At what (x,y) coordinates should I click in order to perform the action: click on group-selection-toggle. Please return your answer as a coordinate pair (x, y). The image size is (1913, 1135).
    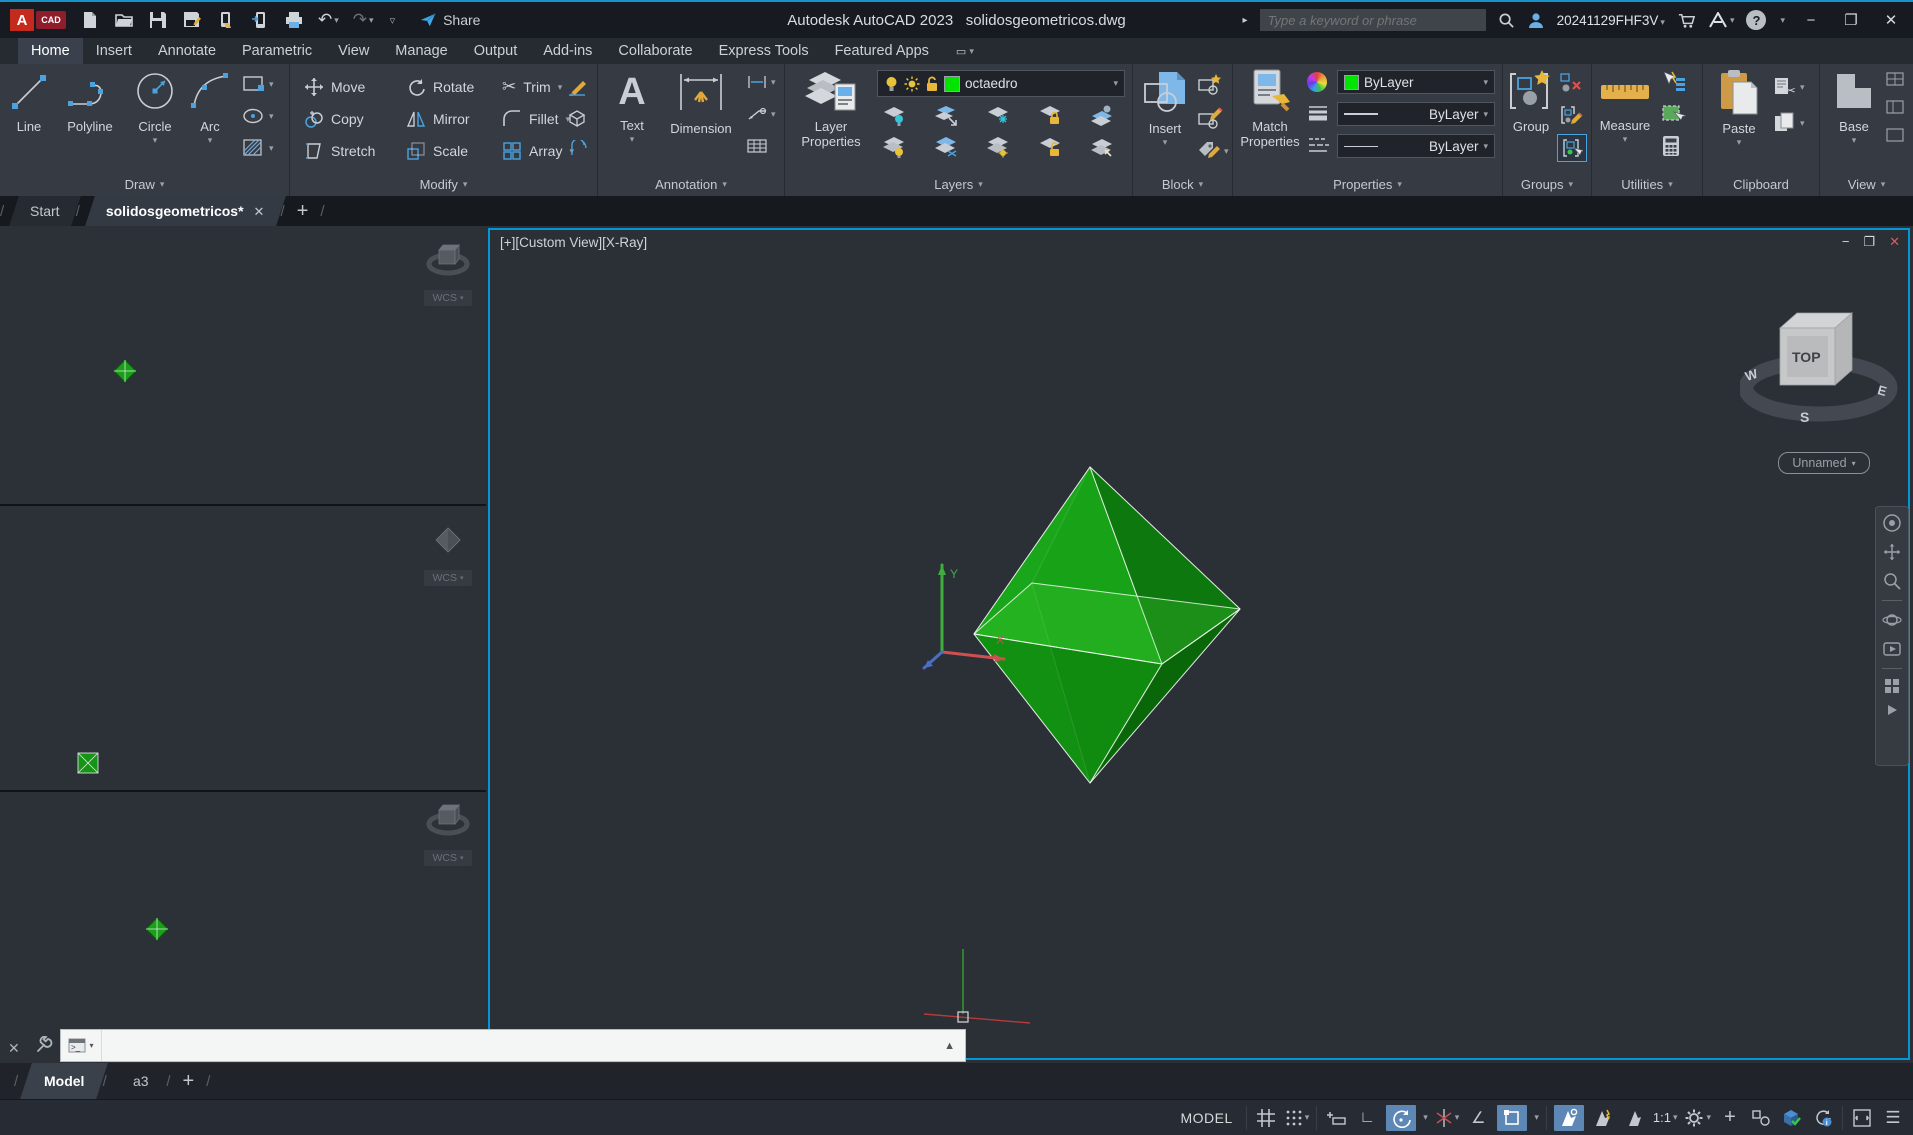
    Looking at the image, I should click on (1572, 148).